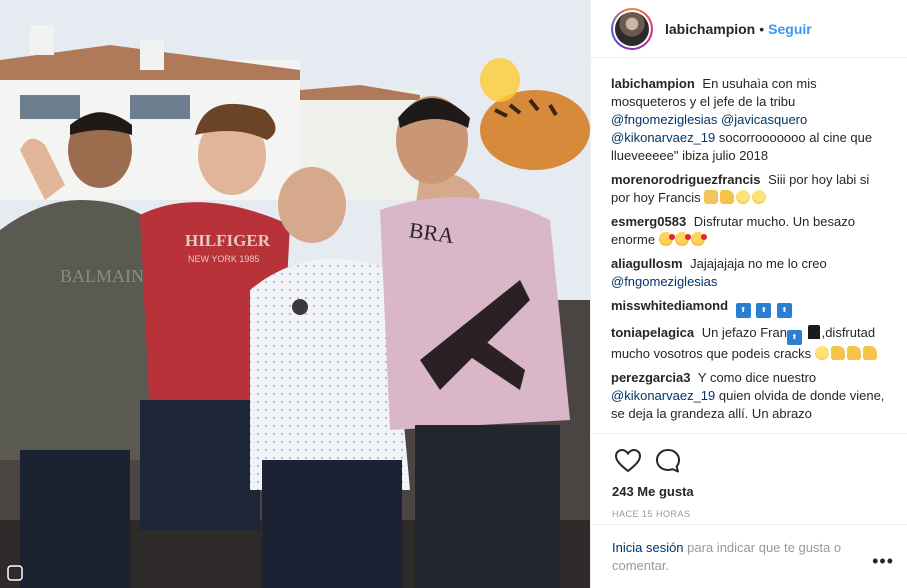  I want to click on comment-username: perezgarcia3, so click(651, 377).